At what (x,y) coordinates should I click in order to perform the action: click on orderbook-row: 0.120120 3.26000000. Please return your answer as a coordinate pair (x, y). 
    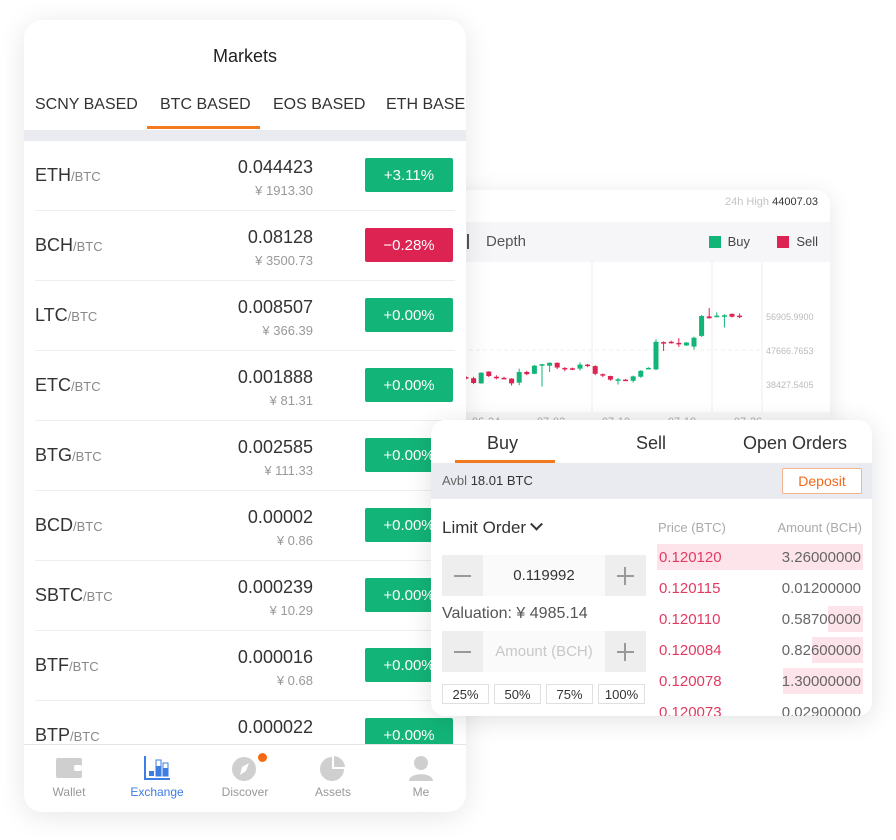
    Looking at the image, I should click on (760, 557).